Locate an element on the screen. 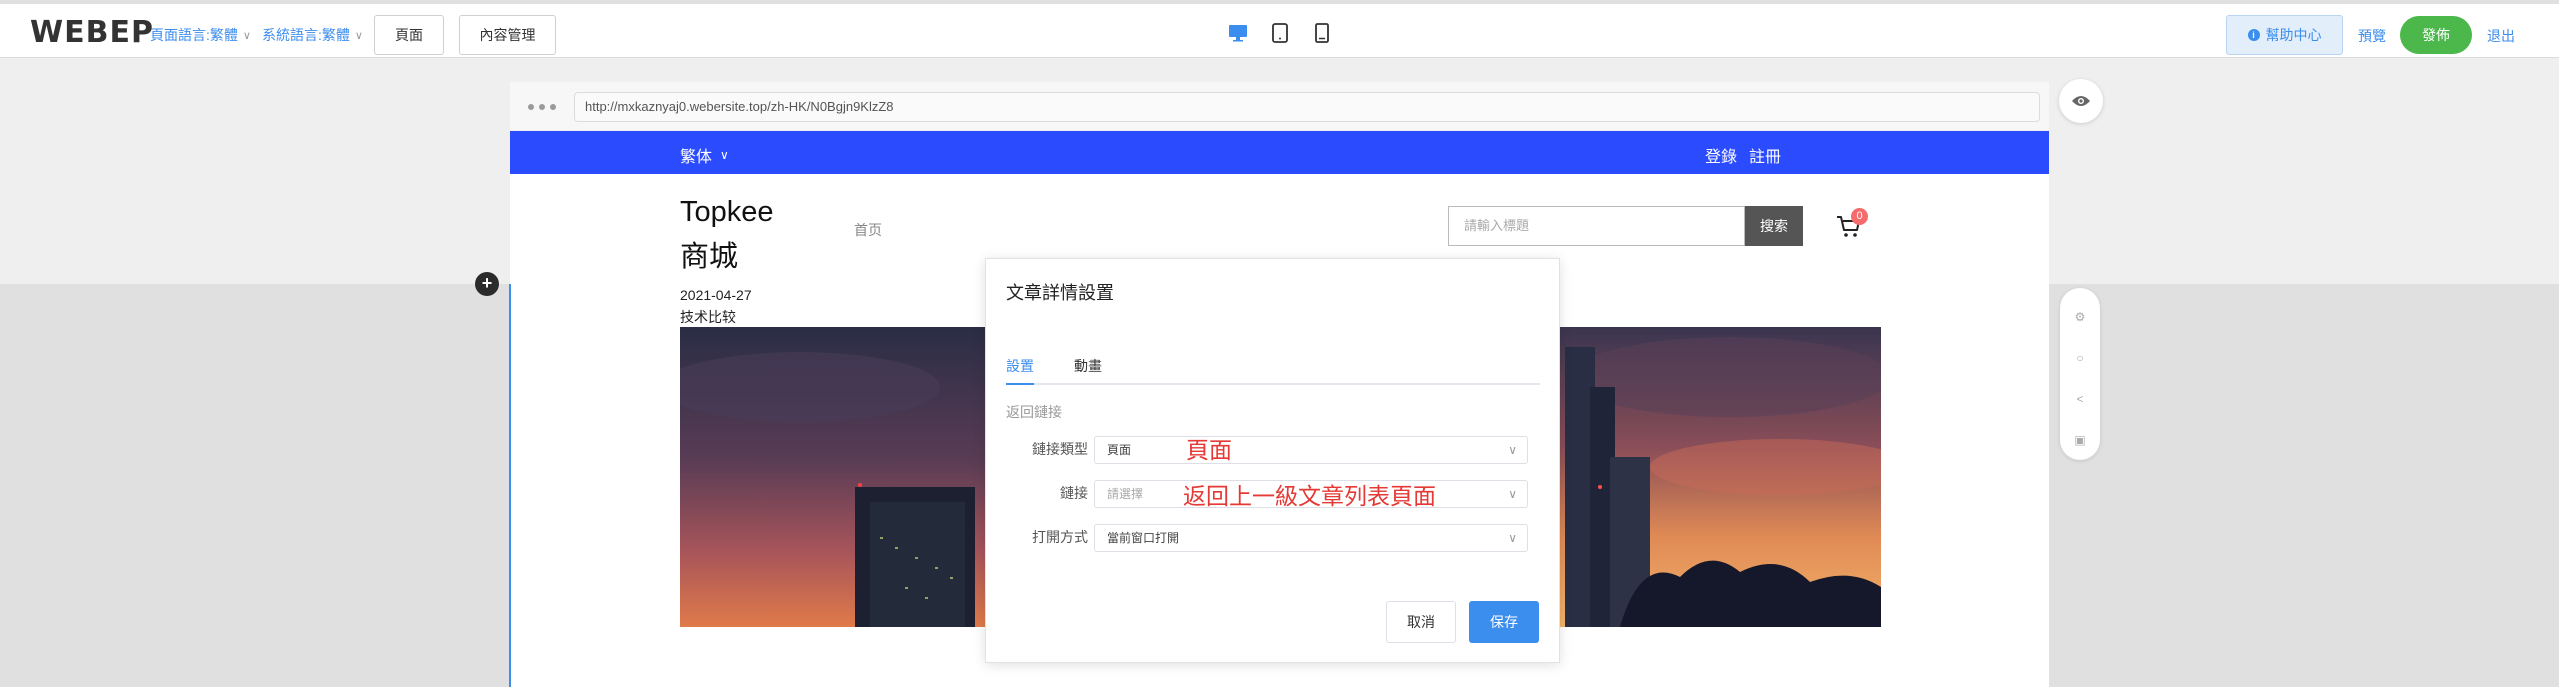  dialog-tabs: 設置 動畫 is located at coordinates (1273, 367).